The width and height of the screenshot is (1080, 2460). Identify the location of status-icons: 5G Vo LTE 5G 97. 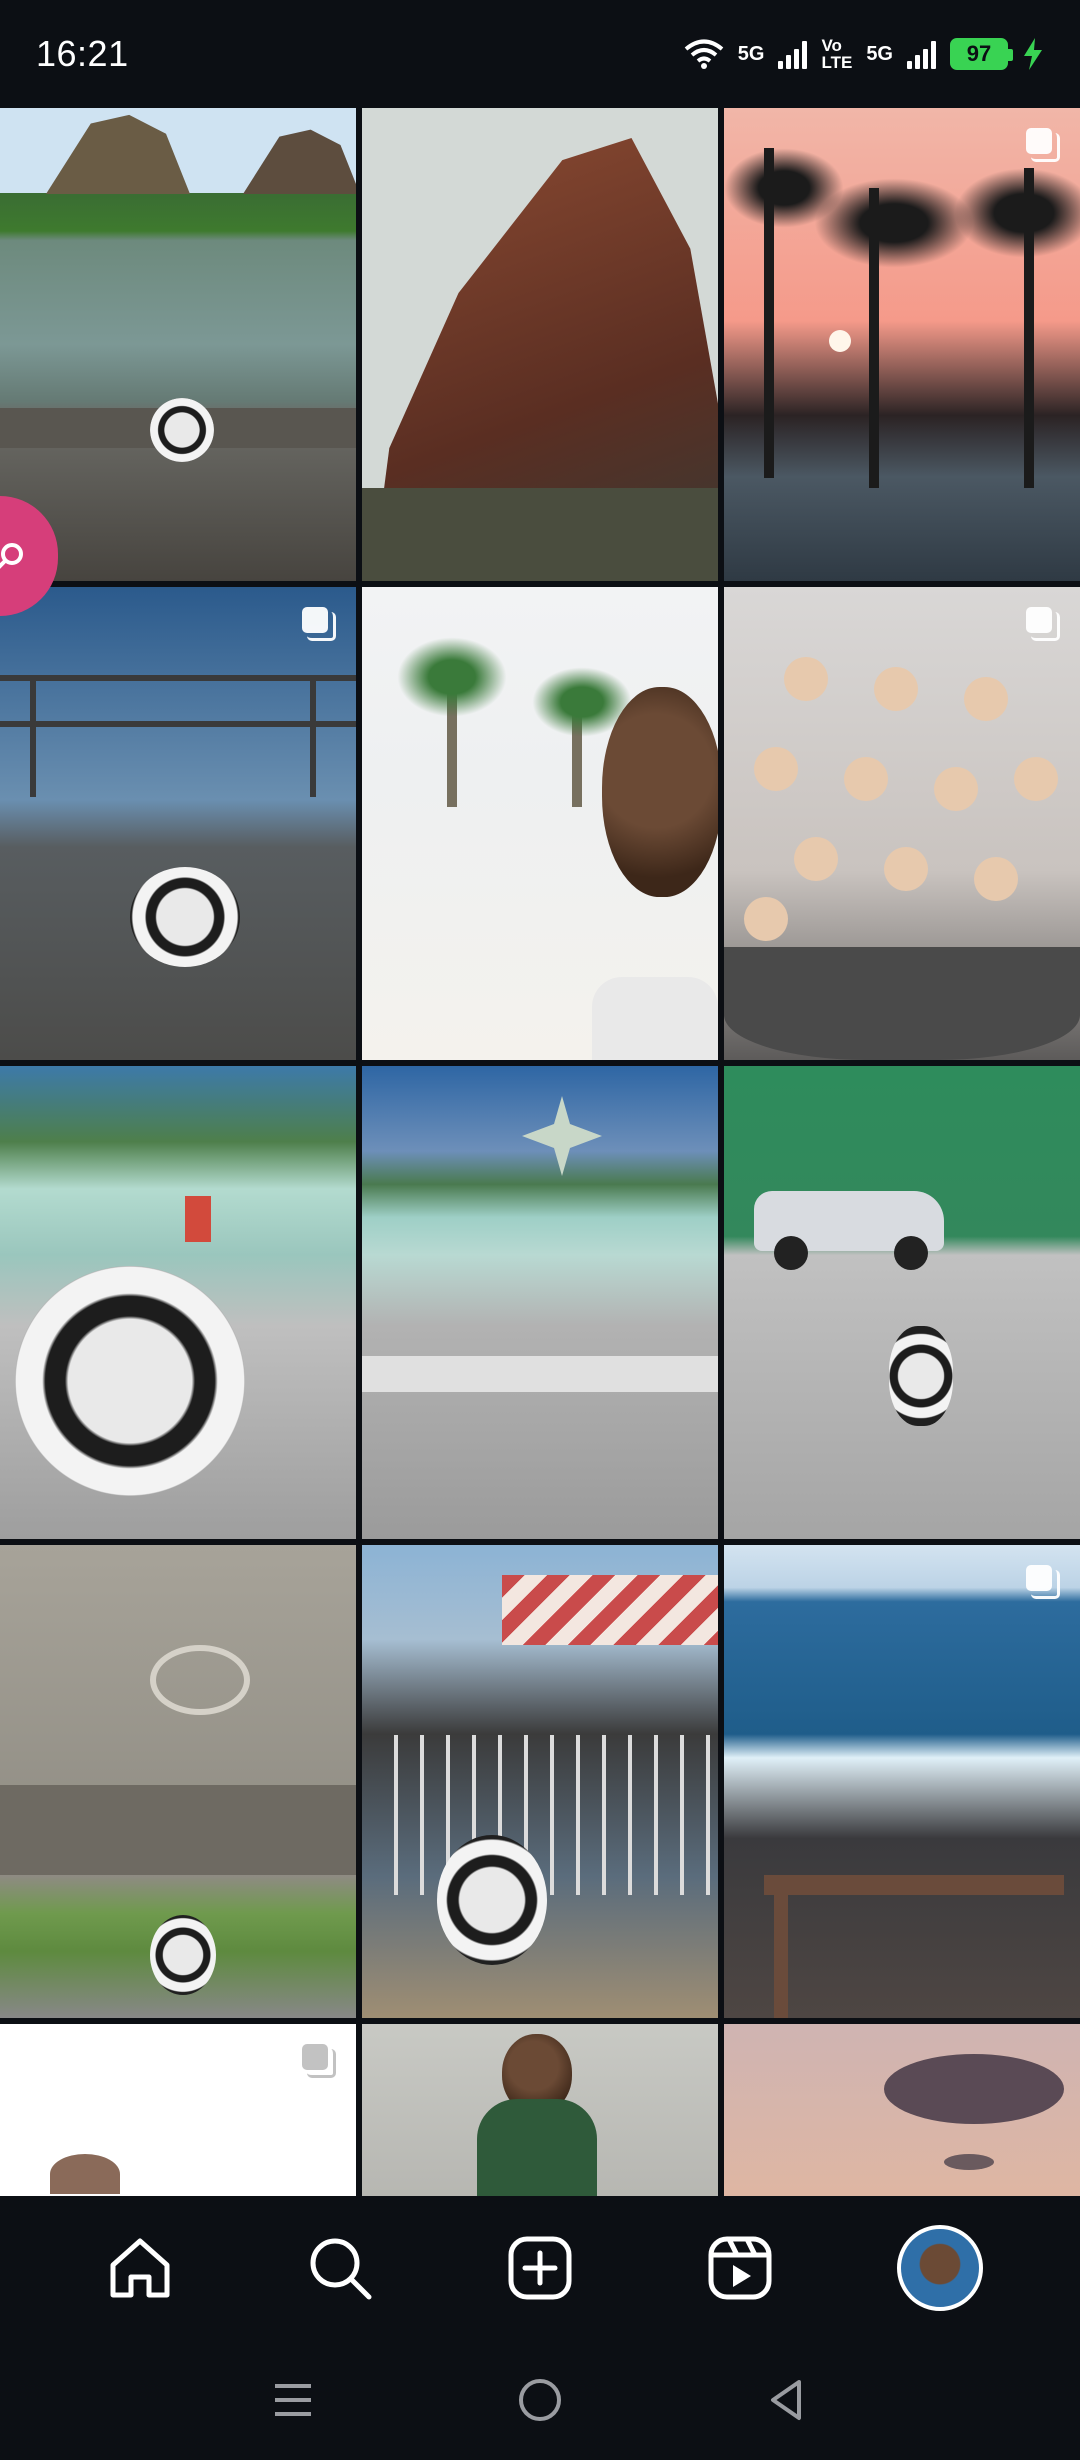
(864, 54).